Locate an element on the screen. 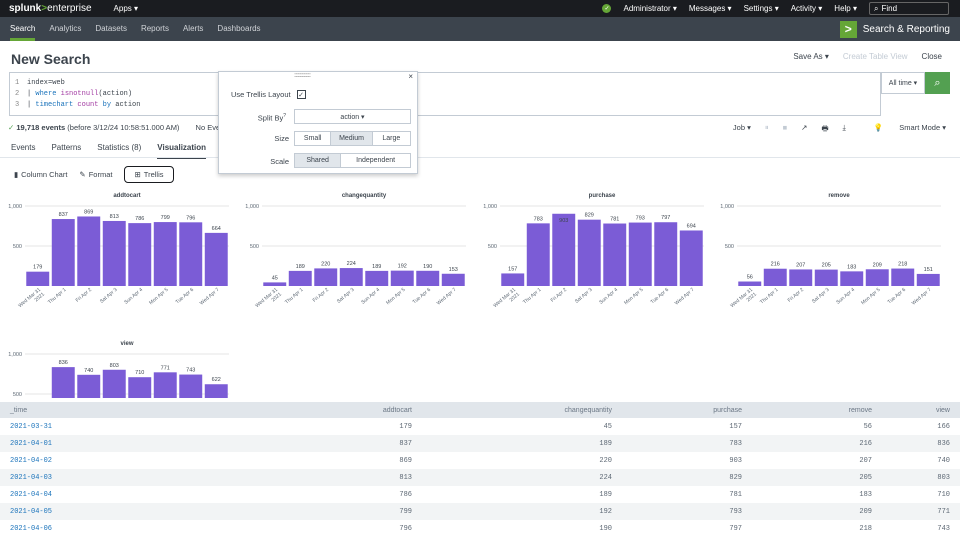 This screenshot has width=960, height=537. column-header-time: _time is located at coordinates (100, 410).